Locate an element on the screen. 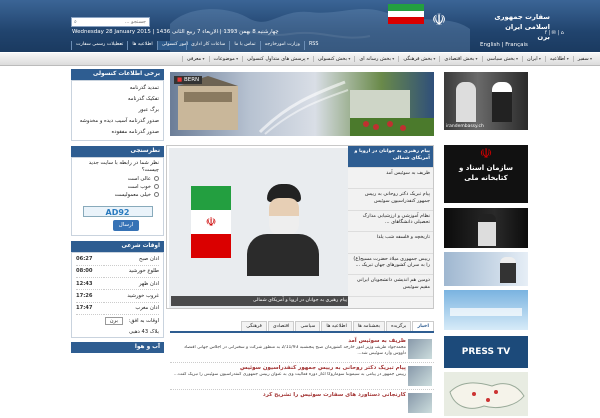 The width and height of the screenshot is (600, 418). city-selector: اوقات به افق: برن is located at coordinates (117, 321).